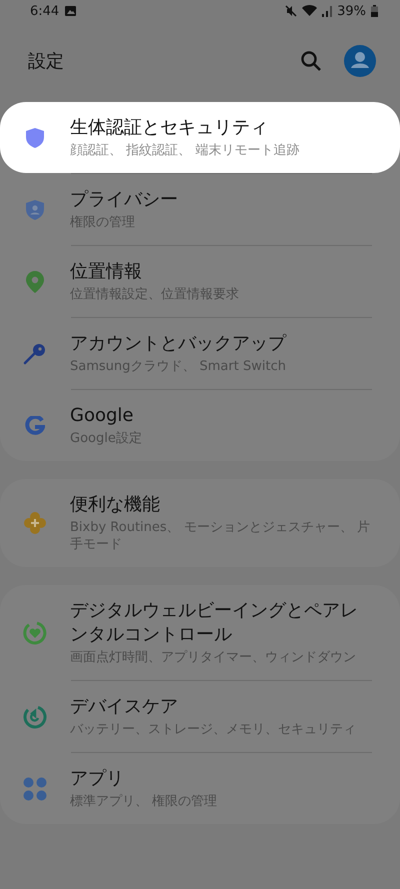 Image resolution: width=400 pixels, height=889 pixels. I want to click on item-title: デジタルウェルビーイングとペアレンタルコントロール, so click(214, 623).